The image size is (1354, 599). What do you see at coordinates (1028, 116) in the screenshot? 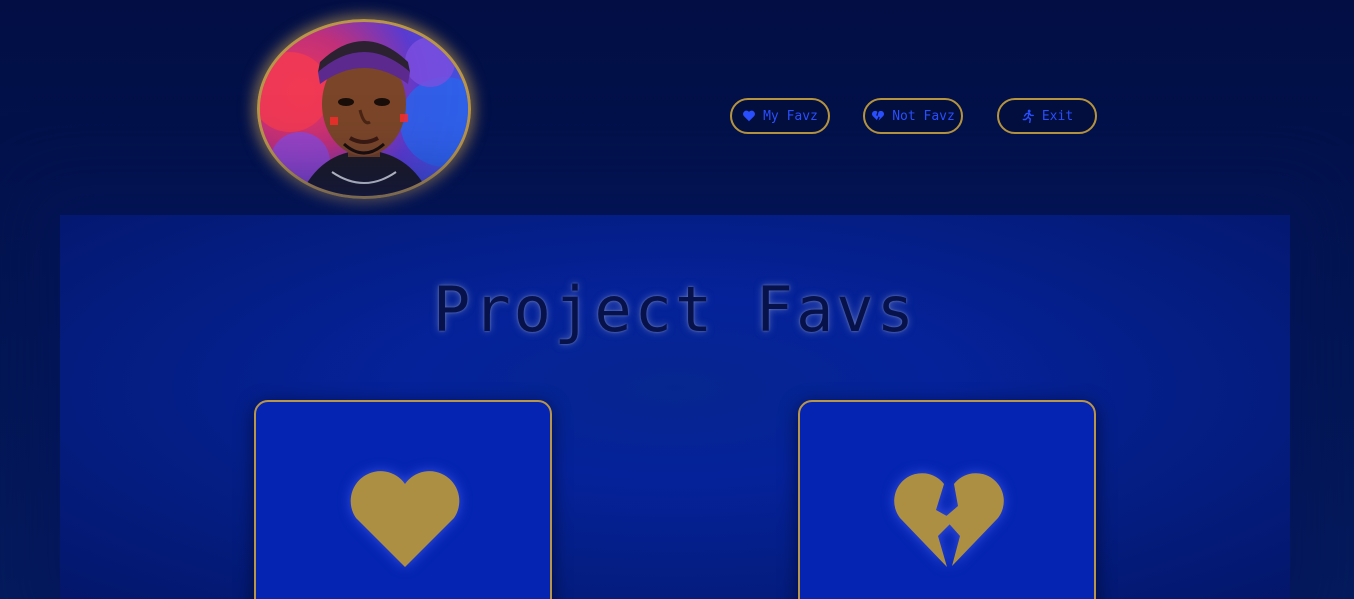
I see `running-person-icon` at bounding box center [1028, 116].